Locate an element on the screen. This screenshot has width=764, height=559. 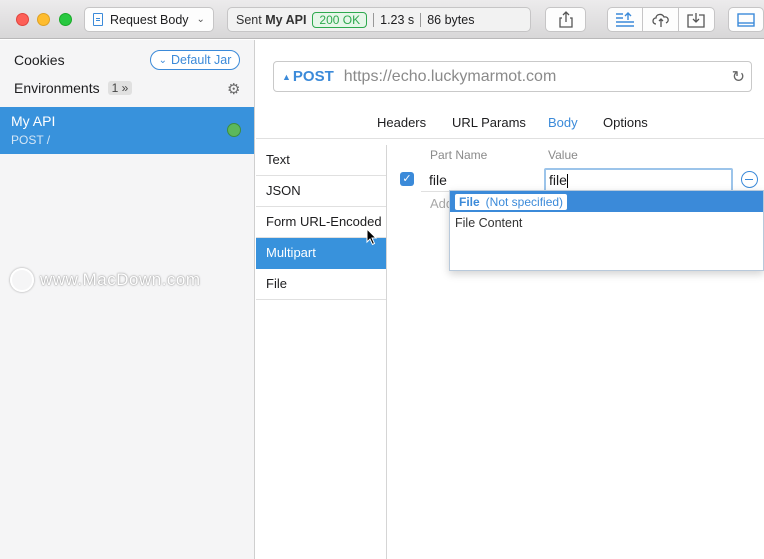
status-sent-text: Sent My API is located at coordinates (271, 19).